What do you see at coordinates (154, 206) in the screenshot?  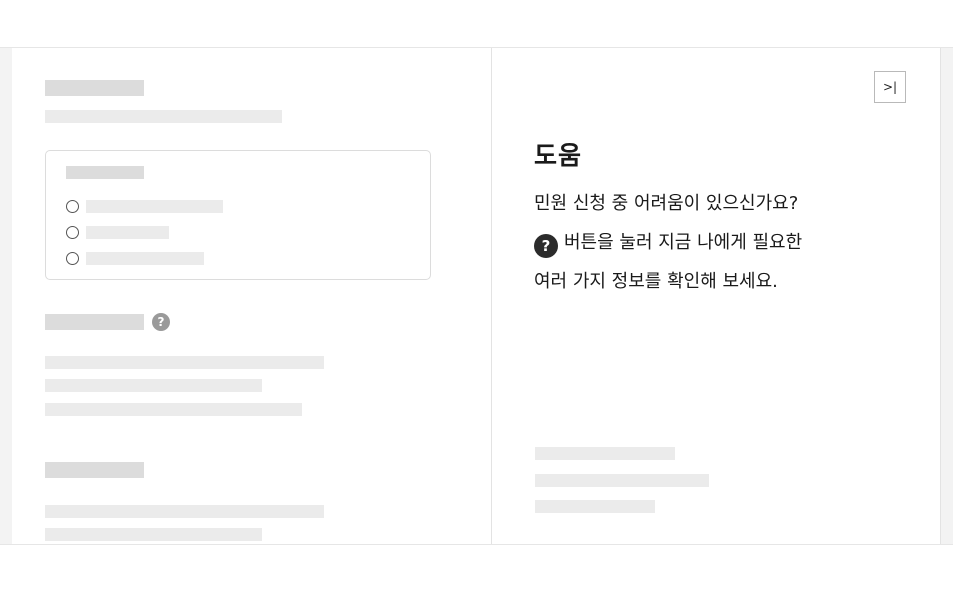 I see `skeleton-option-1-label` at bounding box center [154, 206].